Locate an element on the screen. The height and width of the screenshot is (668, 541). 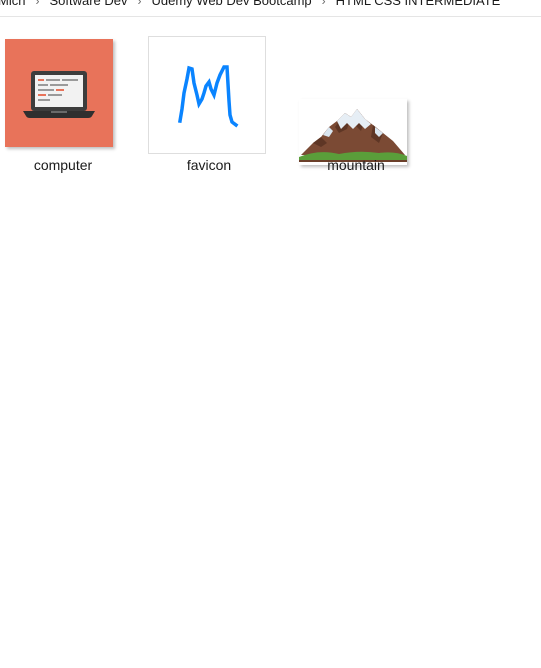
file-name: computer is located at coordinates (63, 165).